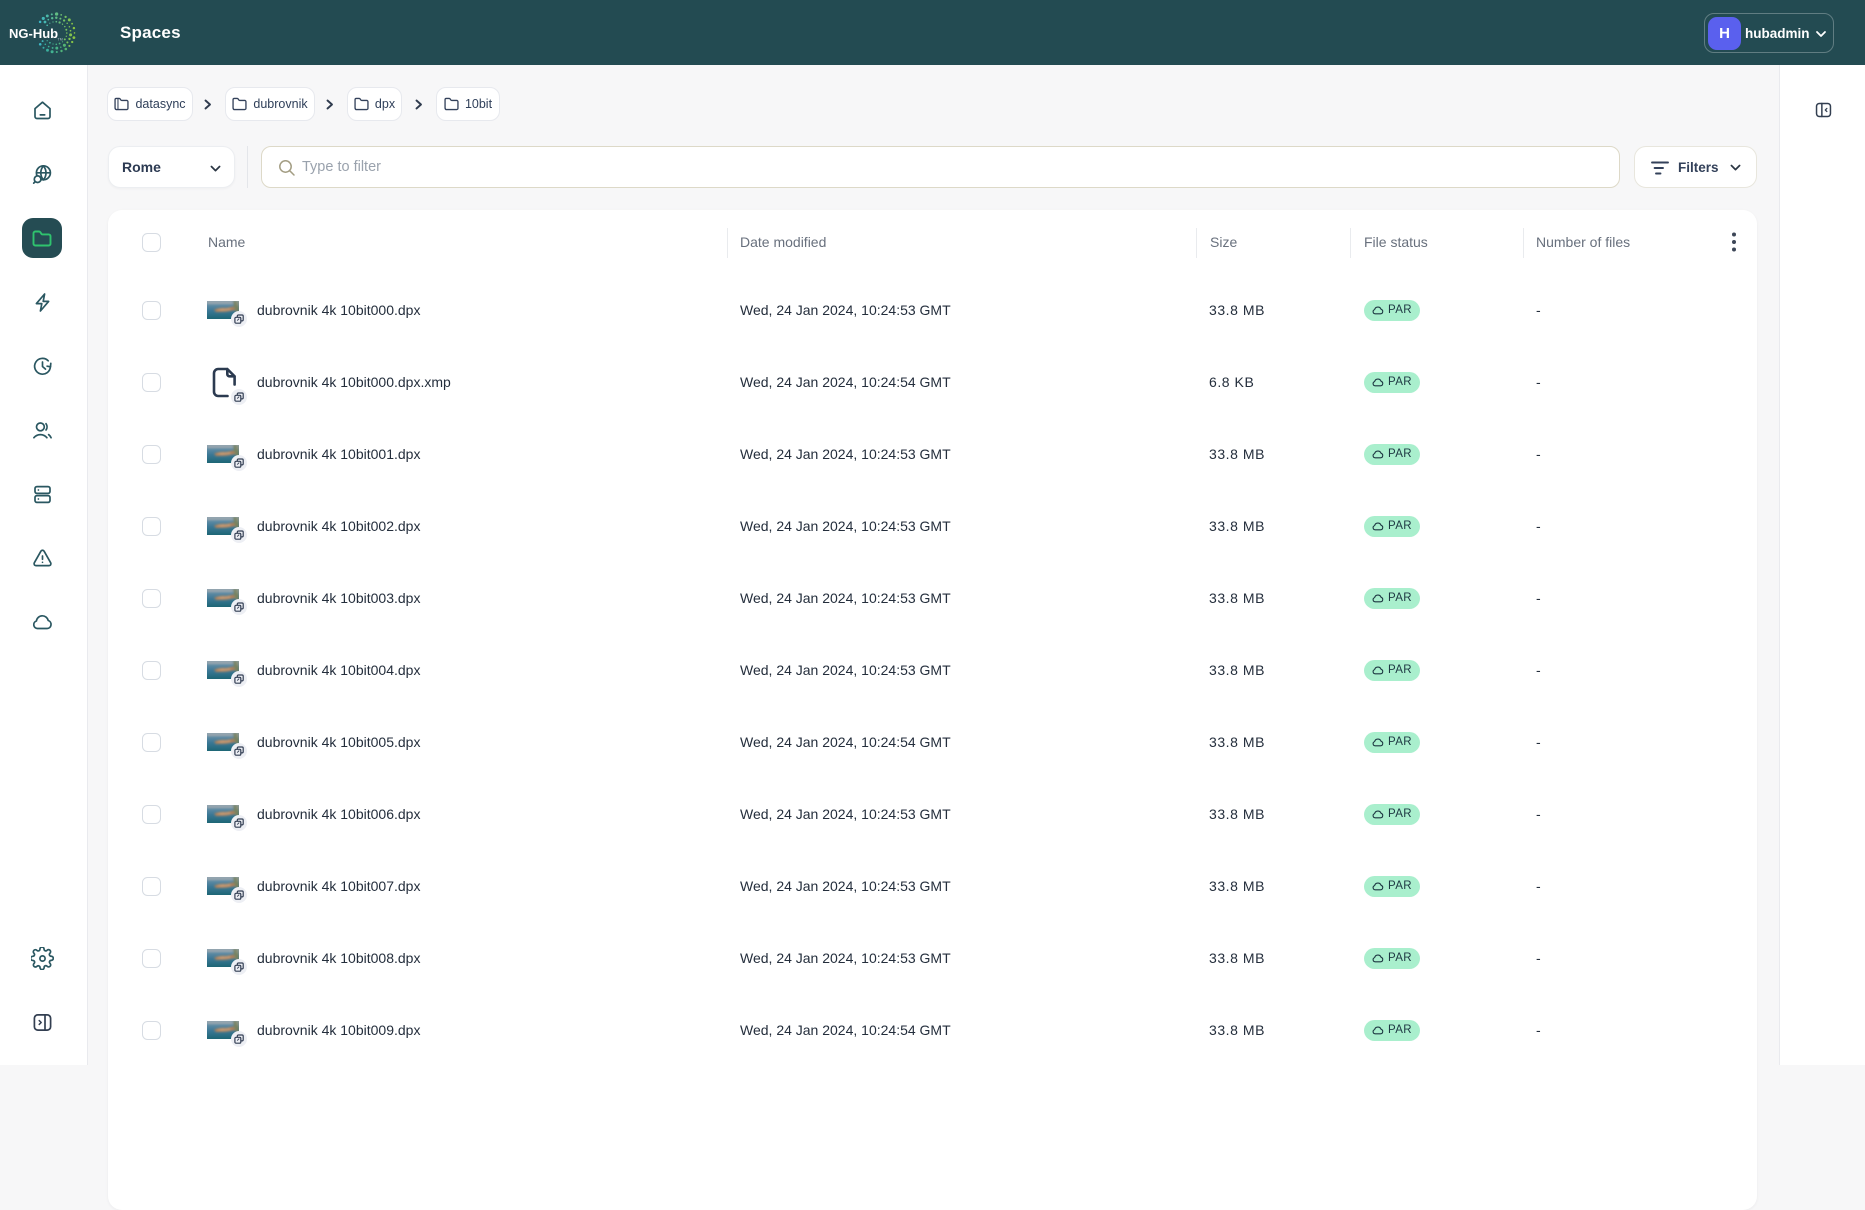 This screenshot has width=1865, height=1210. What do you see at coordinates (60, 40) in the screenshot?
I see `svg-text: TM` at bounding box center [60, 40].